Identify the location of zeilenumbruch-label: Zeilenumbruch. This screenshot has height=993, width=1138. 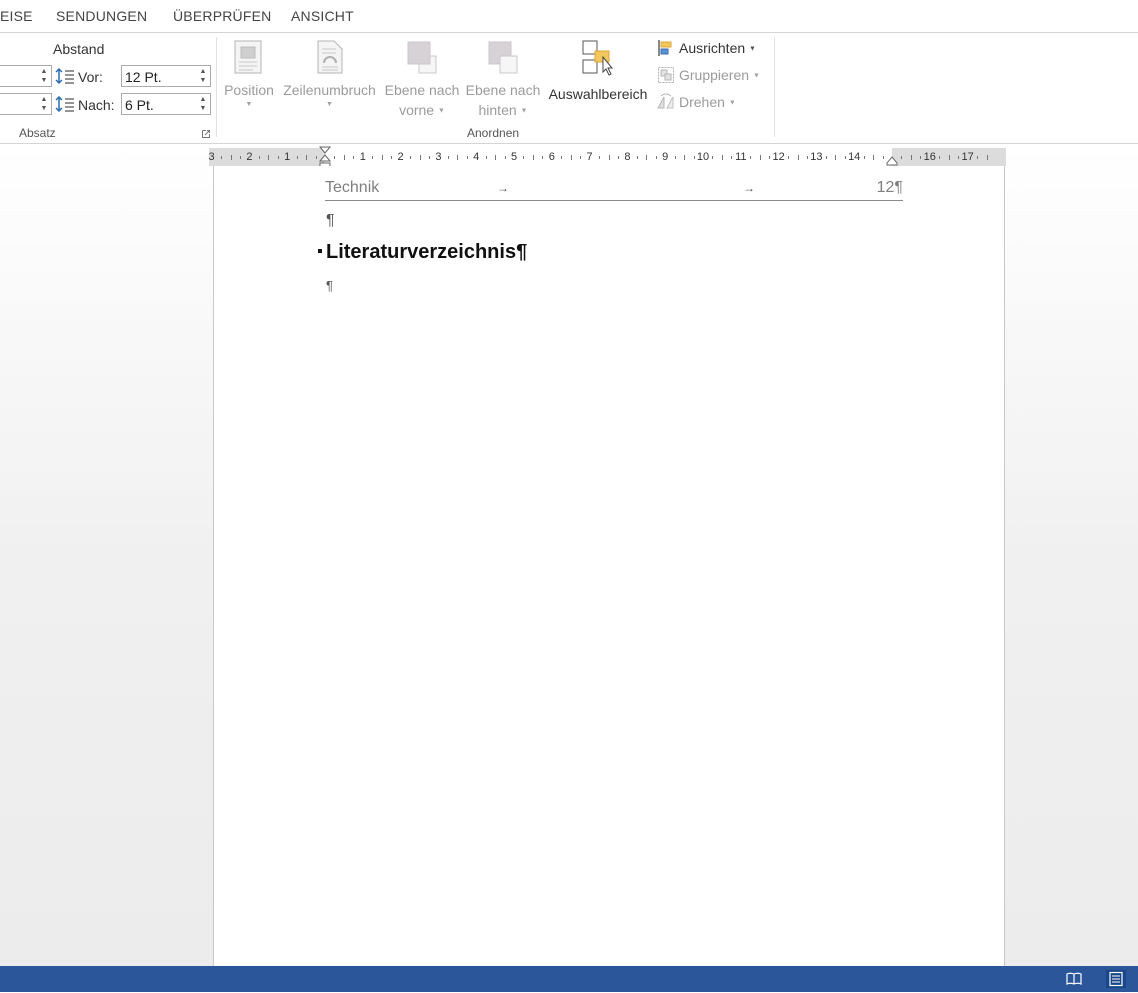
(329, 90).